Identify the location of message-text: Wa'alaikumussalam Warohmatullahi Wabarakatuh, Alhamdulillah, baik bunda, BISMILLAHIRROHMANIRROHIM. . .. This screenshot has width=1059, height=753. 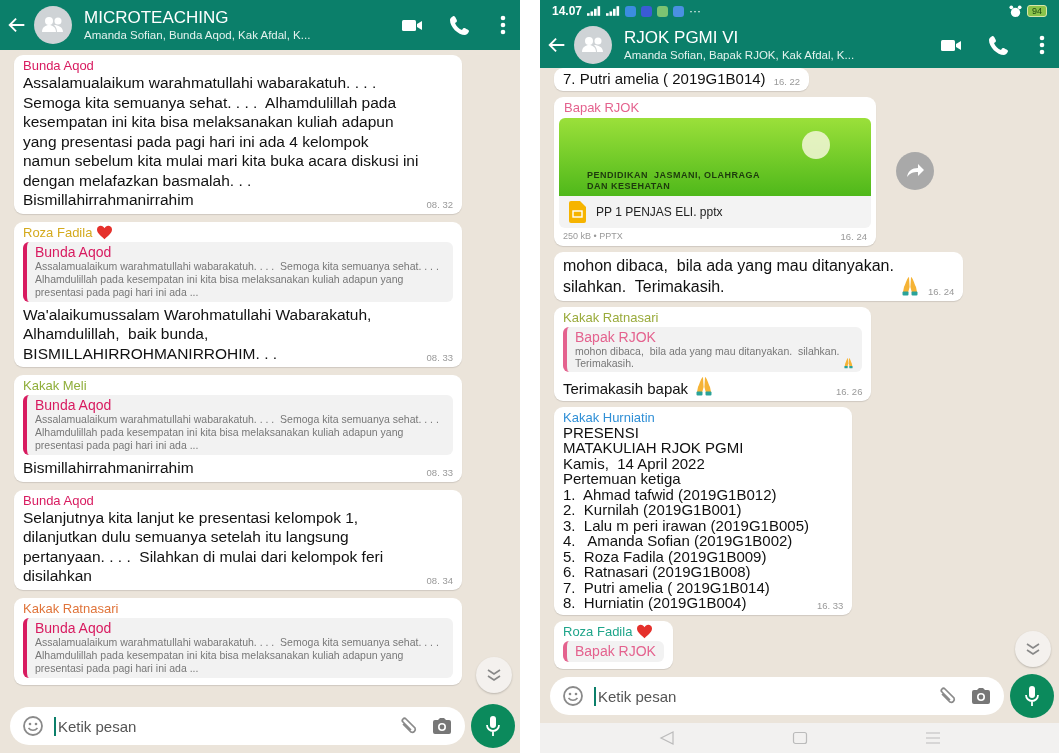
(198, 333).